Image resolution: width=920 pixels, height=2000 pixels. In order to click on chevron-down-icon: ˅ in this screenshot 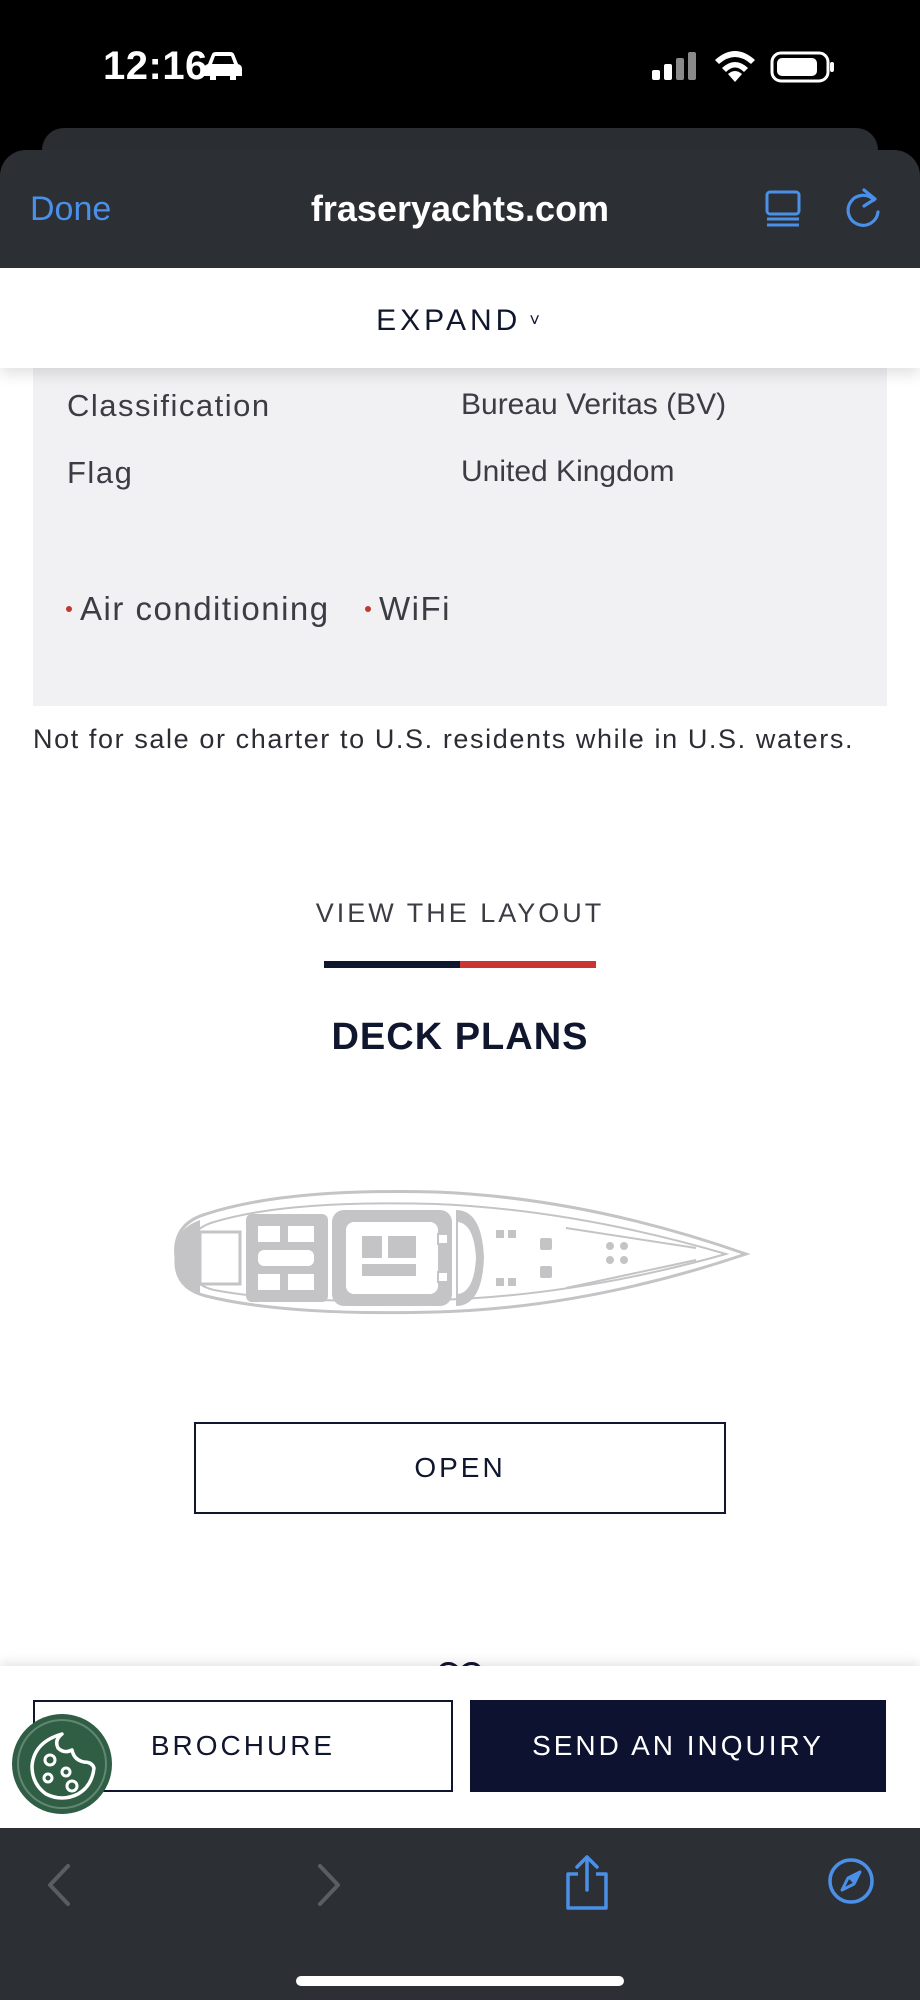, I will do `click(536, 320)`.